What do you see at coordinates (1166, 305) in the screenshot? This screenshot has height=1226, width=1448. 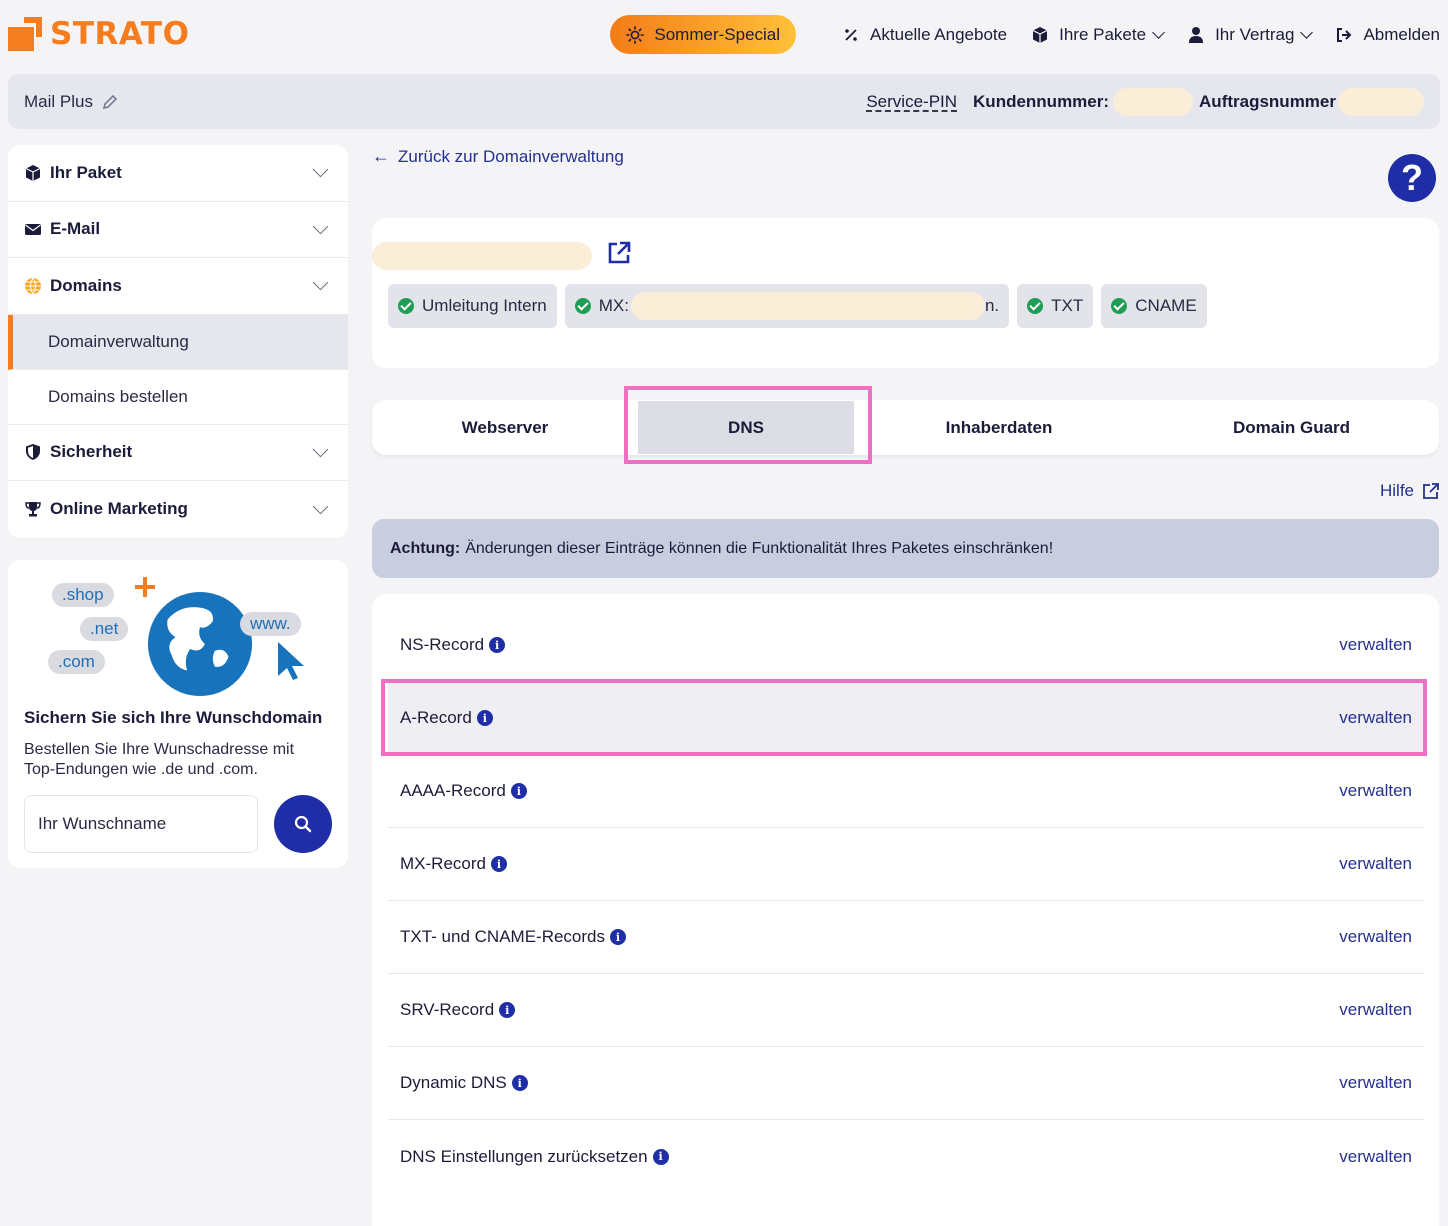 I see `pill-label: CNAME` at bounding box center [1166, 305].